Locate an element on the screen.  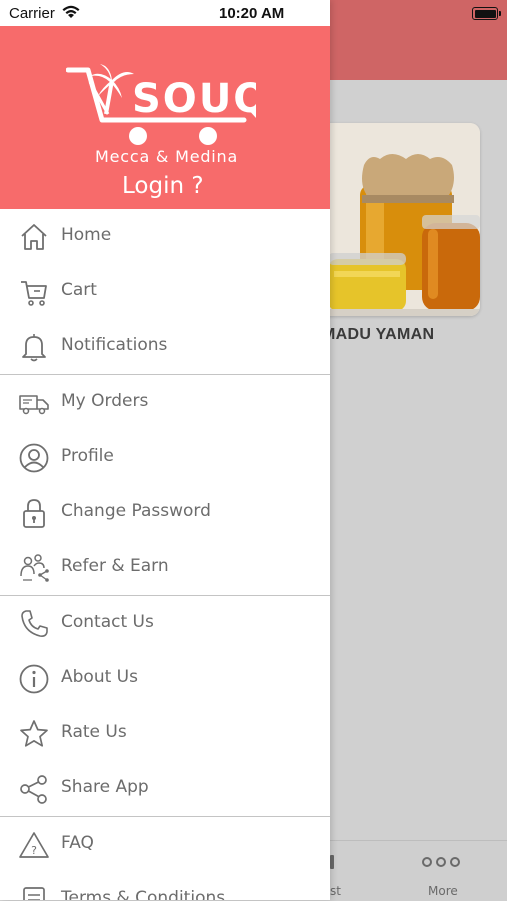
drawer-header: SOUQ Mecca & Medina Login ? is located at coordinates (165, 117).